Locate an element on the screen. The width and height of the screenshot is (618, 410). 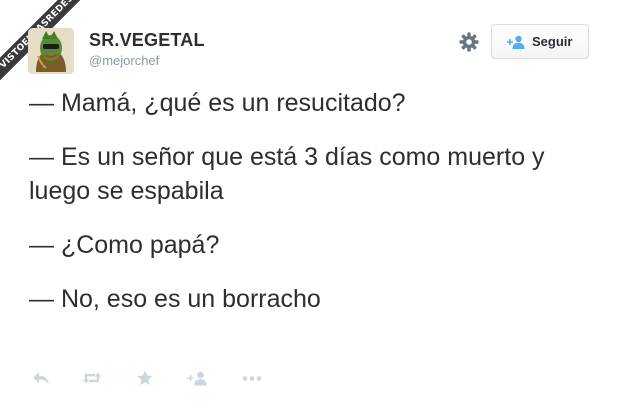
add-person-icon is located at coordinates (516, 42).